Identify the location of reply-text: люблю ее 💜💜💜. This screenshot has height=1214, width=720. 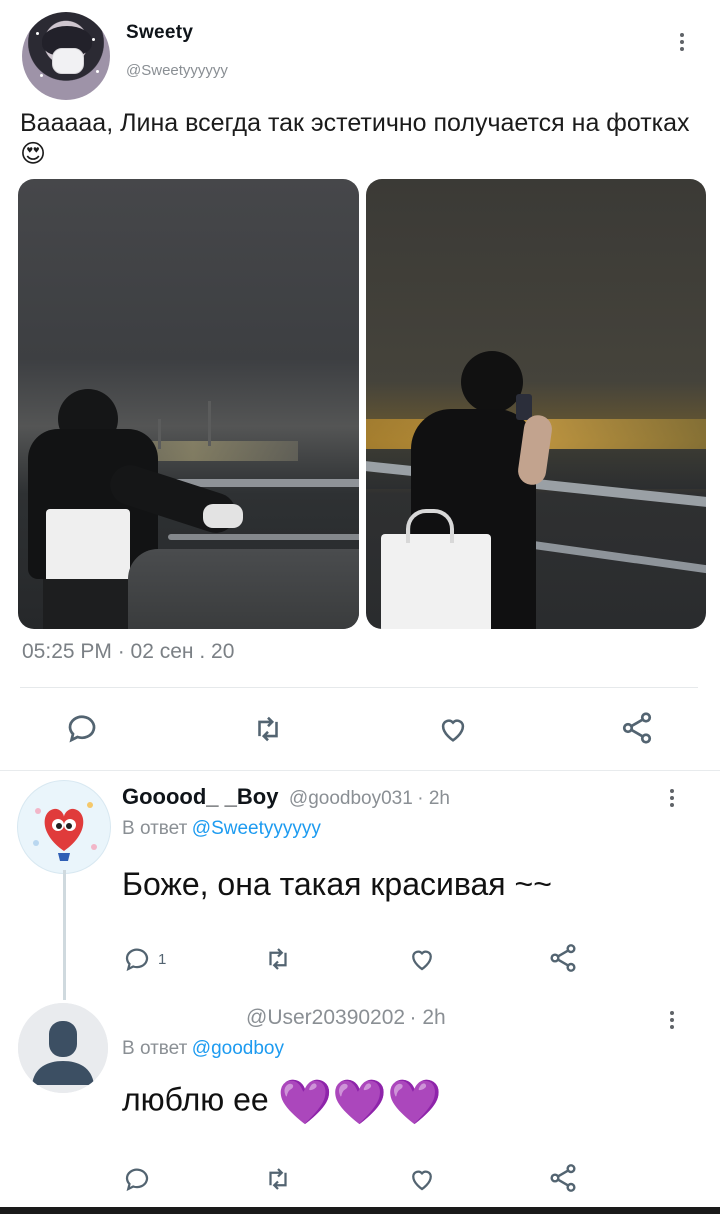
(282, 1102).